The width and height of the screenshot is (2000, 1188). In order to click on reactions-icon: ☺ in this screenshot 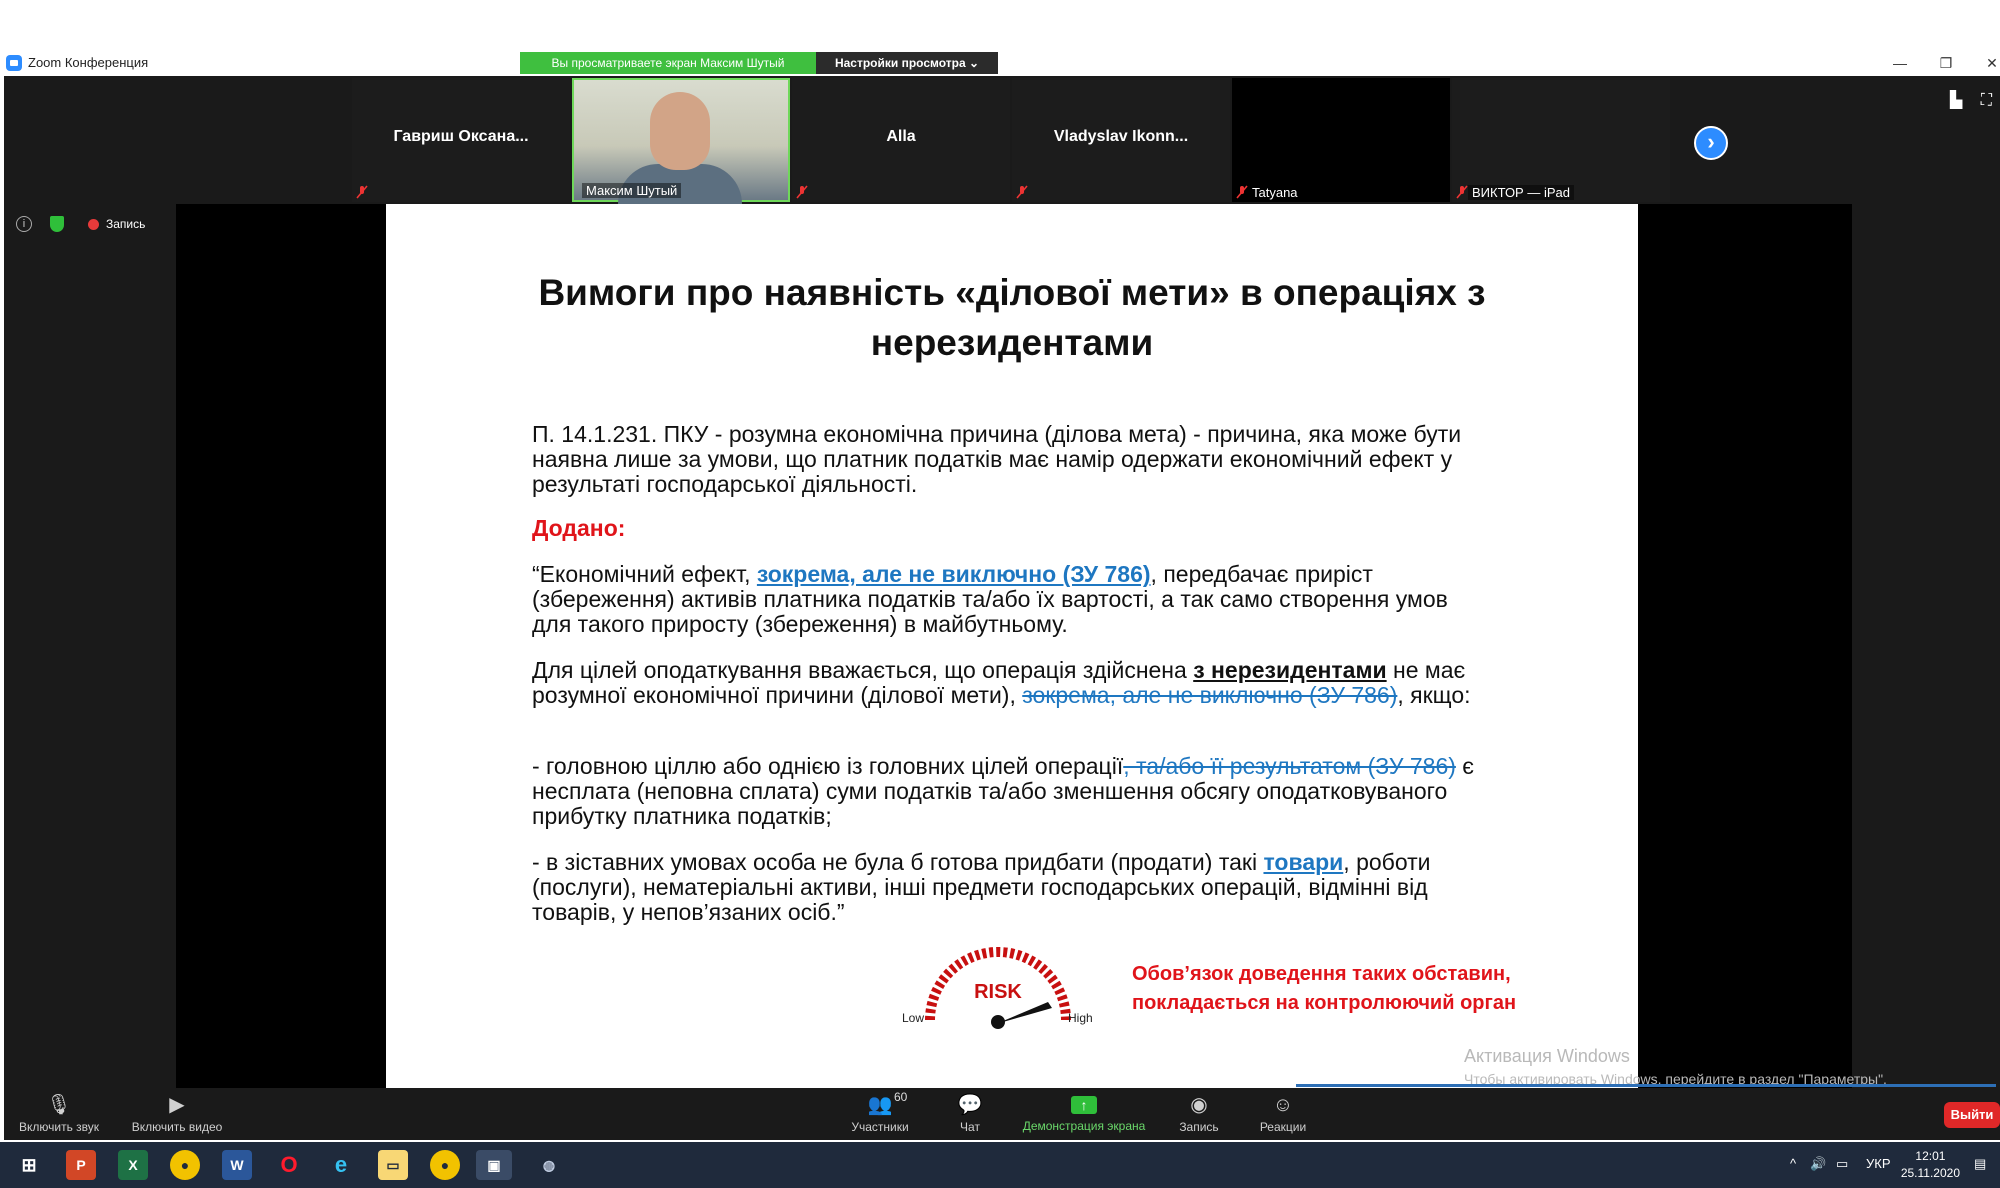, I will do `click(1283, 1105)`.